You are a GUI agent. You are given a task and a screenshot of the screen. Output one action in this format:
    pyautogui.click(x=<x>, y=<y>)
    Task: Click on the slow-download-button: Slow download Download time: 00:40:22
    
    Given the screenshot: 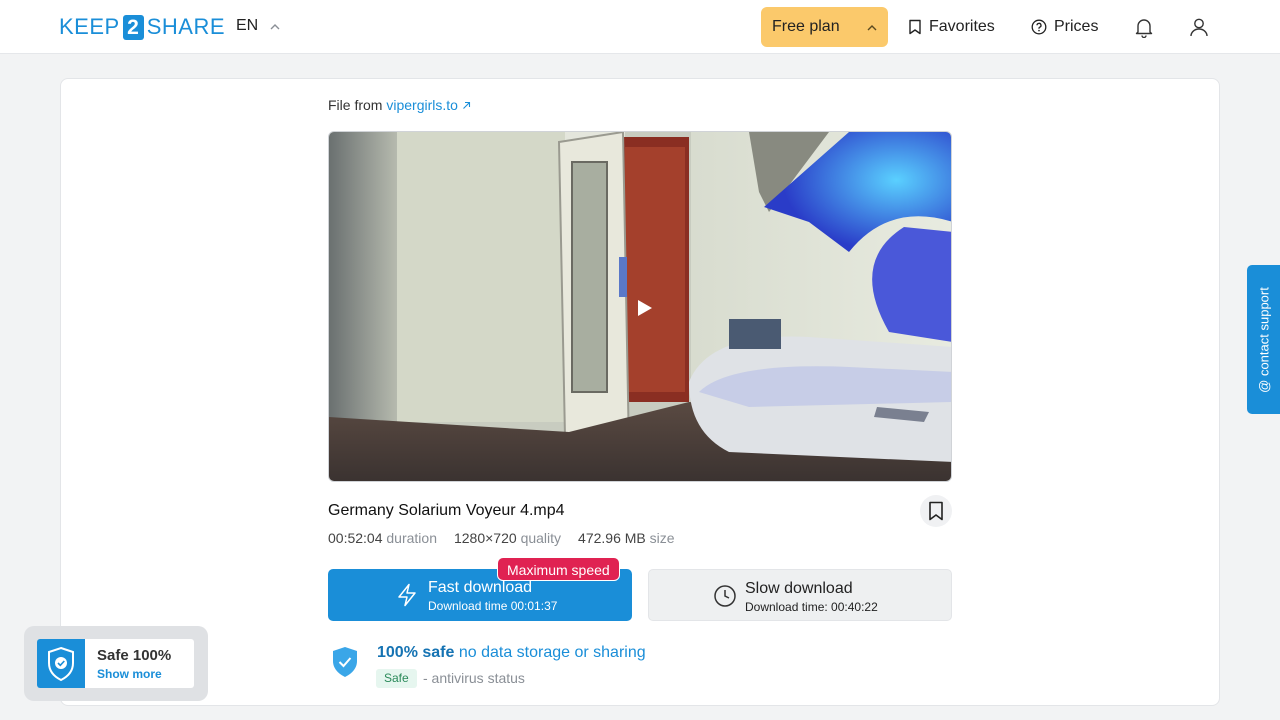 What is the action you would take?
    pyautogui.click(x=800, y=595)
    